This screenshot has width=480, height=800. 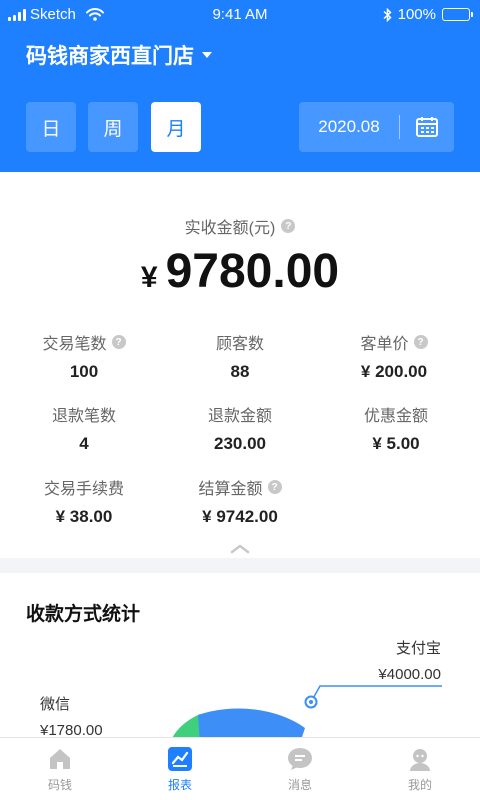 I want to click on tab-messages: 消息, so click(x=300, y=769).